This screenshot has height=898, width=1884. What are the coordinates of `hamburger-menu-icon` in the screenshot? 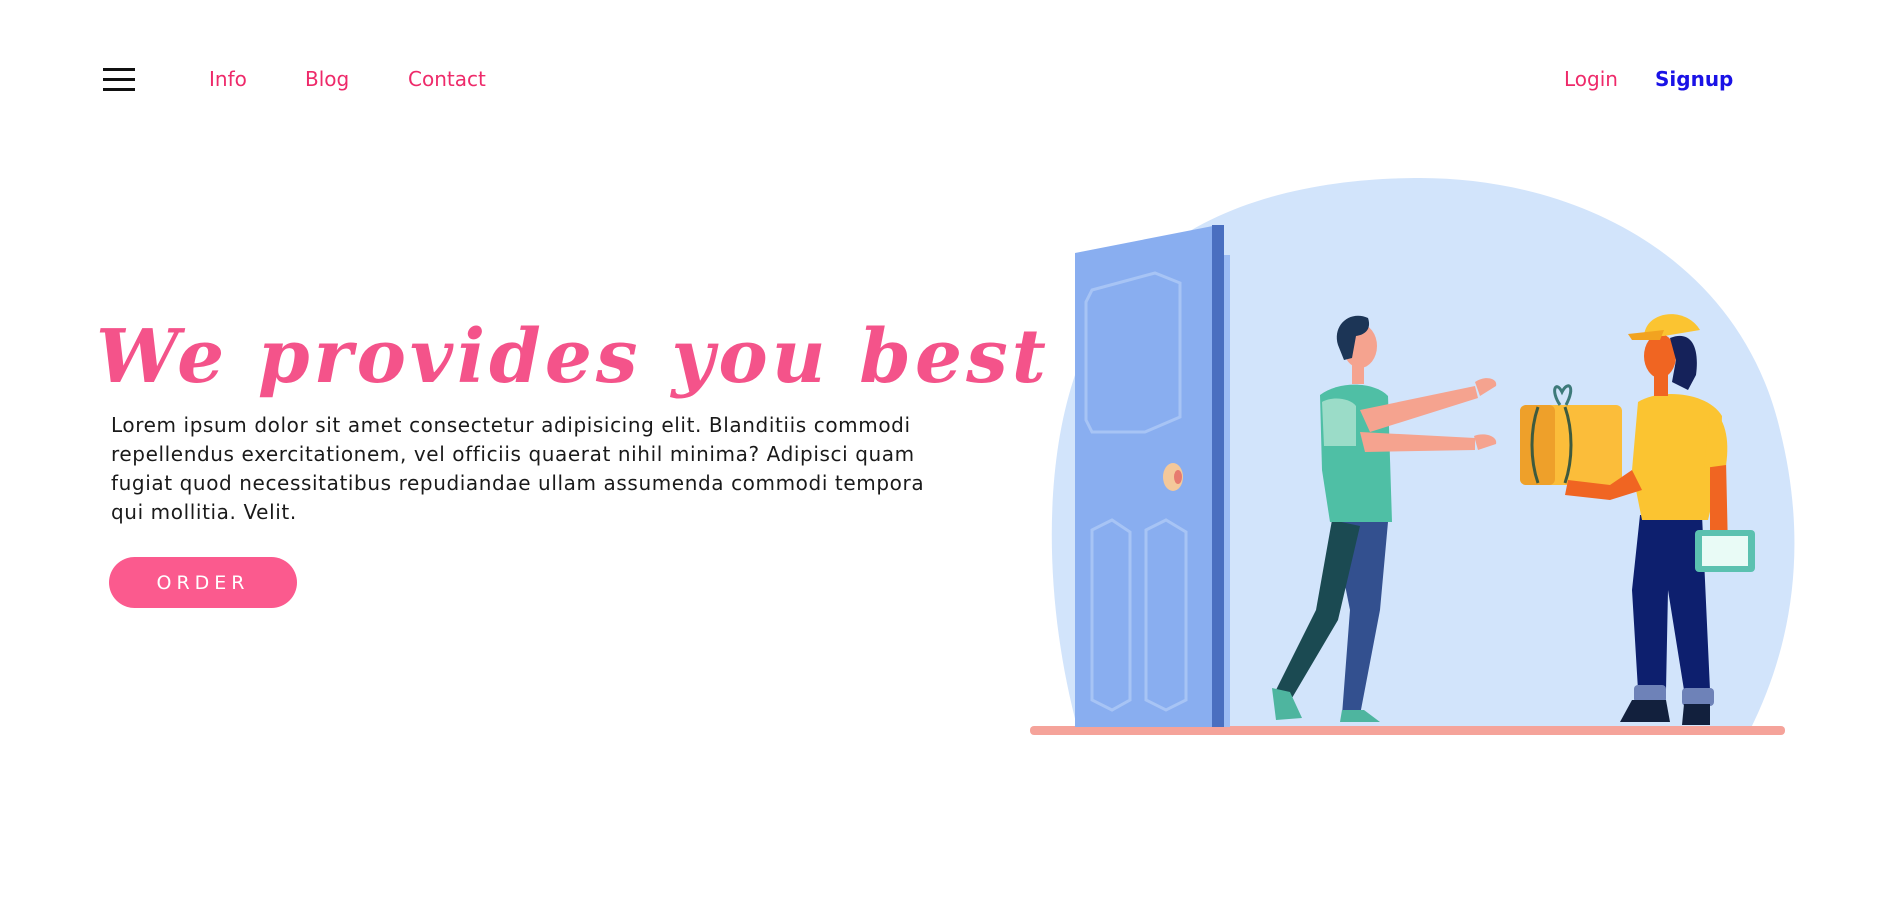 It's located at (119, 80).